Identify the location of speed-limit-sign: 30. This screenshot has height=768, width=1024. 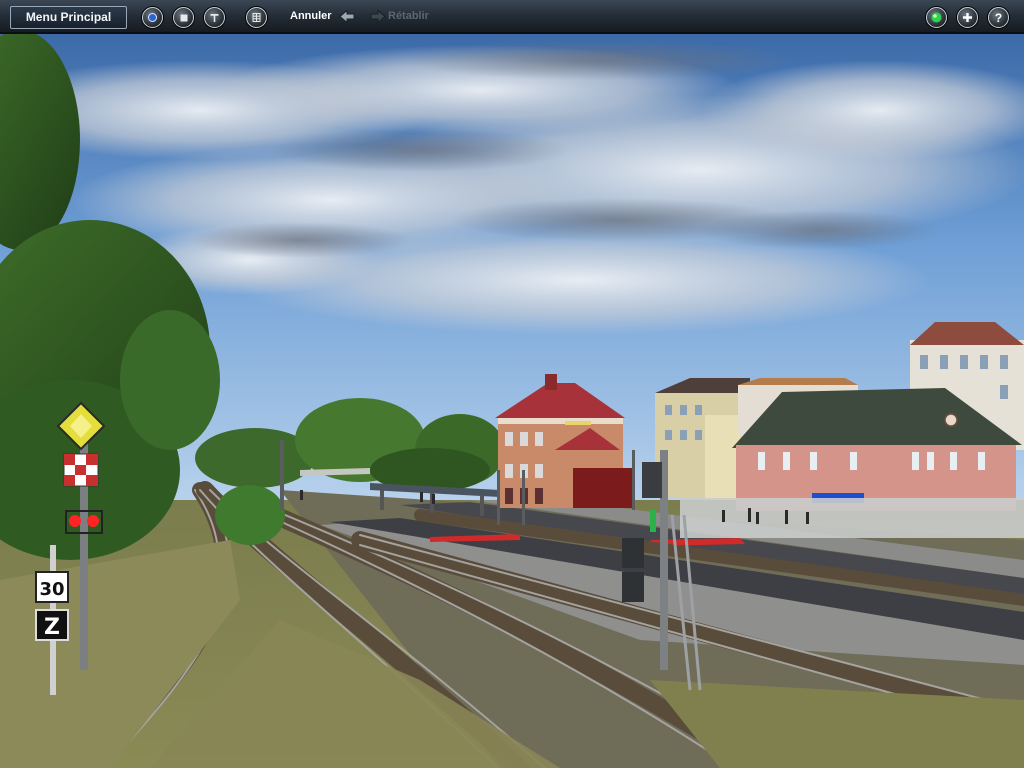
(52, 587).